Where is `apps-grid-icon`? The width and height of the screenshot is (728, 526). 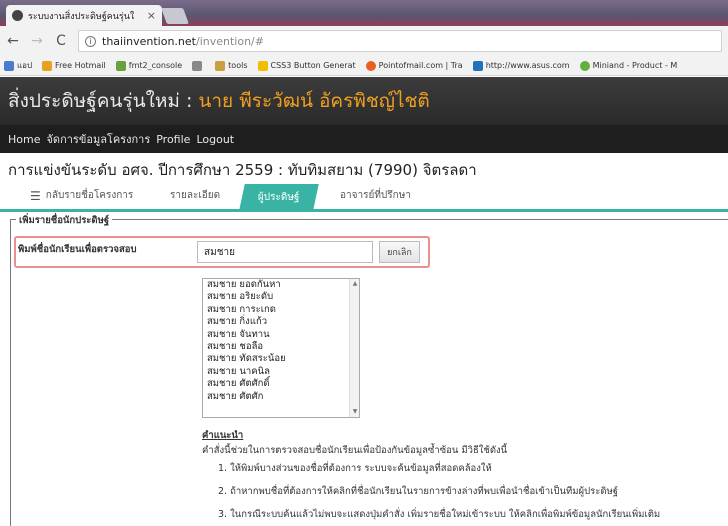 apps-grid-icon is located at coordinates (9, 65).